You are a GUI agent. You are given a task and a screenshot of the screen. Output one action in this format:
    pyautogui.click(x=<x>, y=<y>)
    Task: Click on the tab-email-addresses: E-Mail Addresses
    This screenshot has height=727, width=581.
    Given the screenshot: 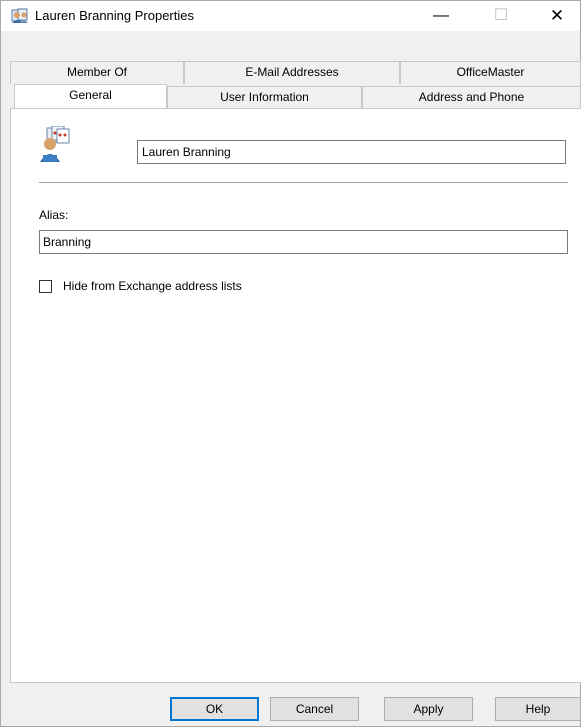 What is the action you would take?
    pyautogui.click(x=292, y=72)
    